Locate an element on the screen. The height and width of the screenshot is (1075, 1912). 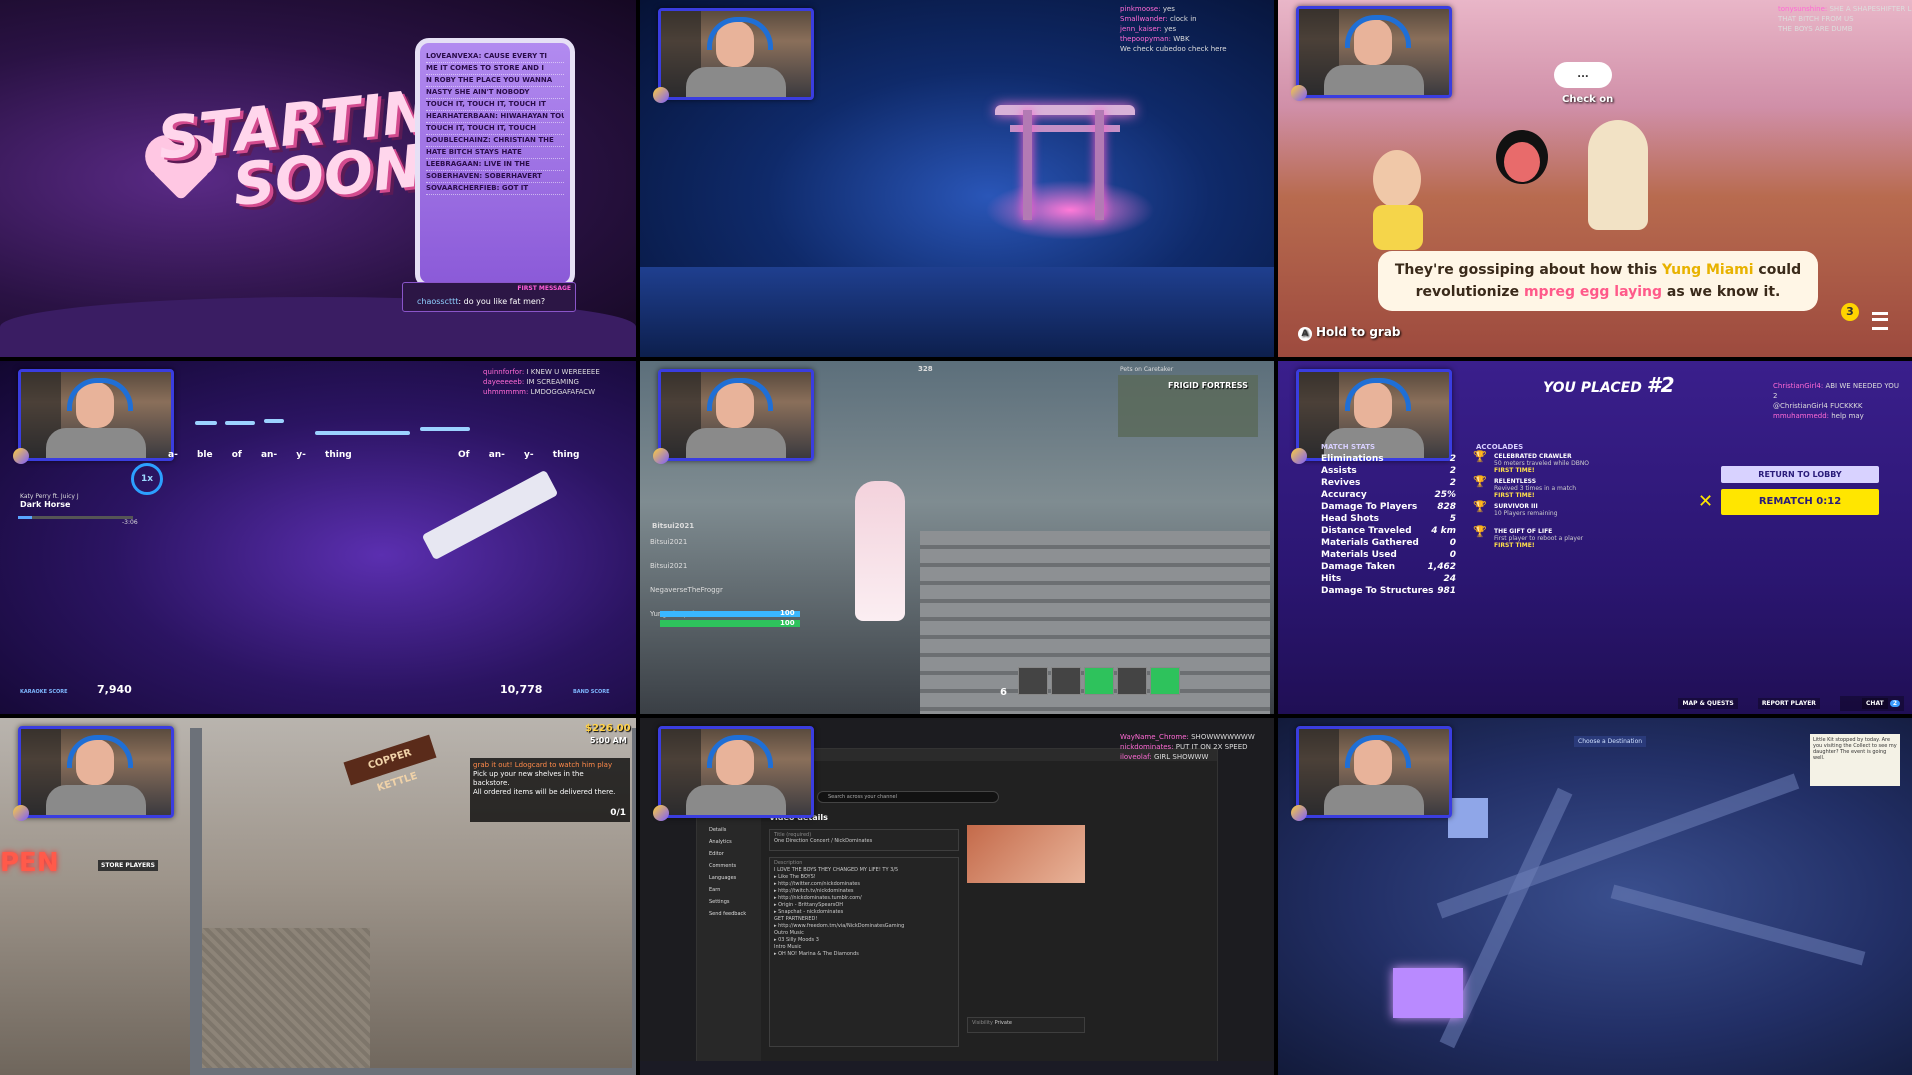
phone-chat-line: LEEBRAGAAN: LIVE IN THE is located at coordinates (495, 165).